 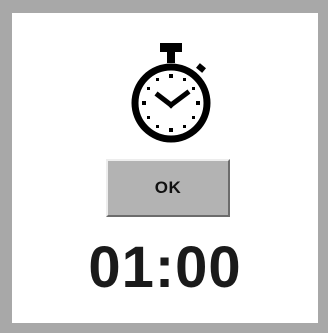 I want to click on ok-button: OK, so click(x=168, y=188).